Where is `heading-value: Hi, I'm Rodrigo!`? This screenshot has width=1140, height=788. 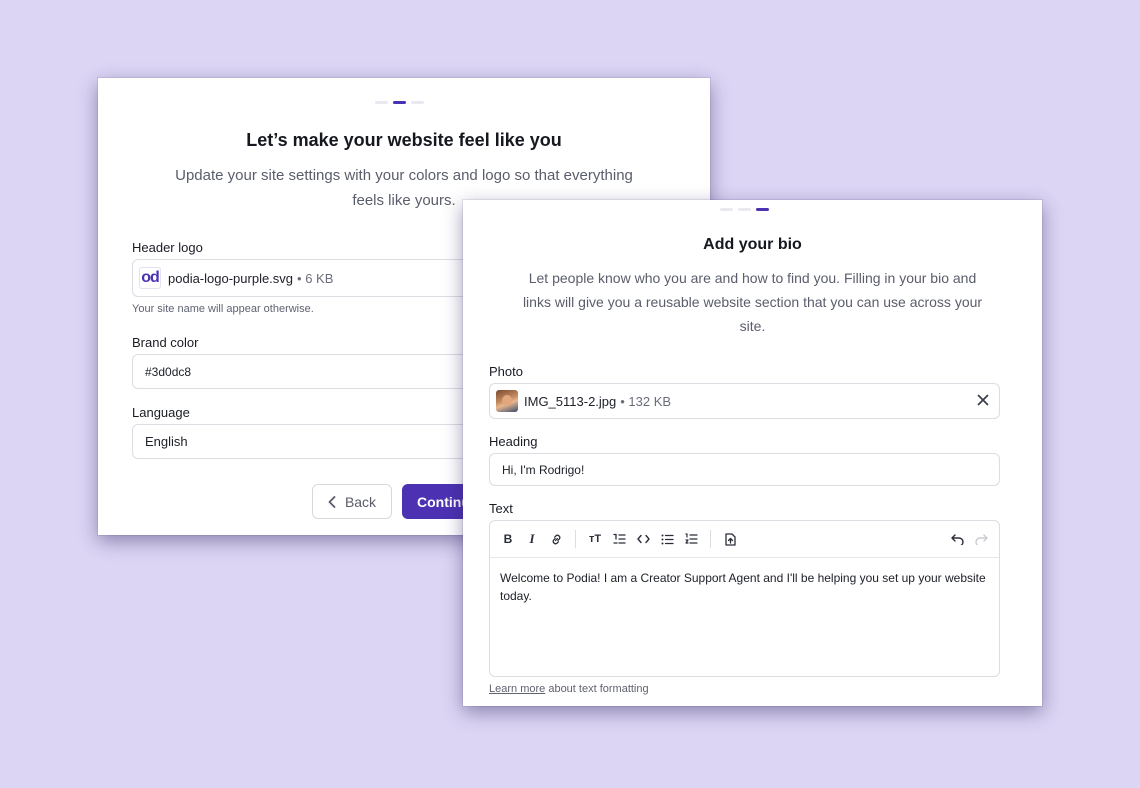
heading-value: Hi, I'm Rodrigo! is located at coordinates (543, 469).